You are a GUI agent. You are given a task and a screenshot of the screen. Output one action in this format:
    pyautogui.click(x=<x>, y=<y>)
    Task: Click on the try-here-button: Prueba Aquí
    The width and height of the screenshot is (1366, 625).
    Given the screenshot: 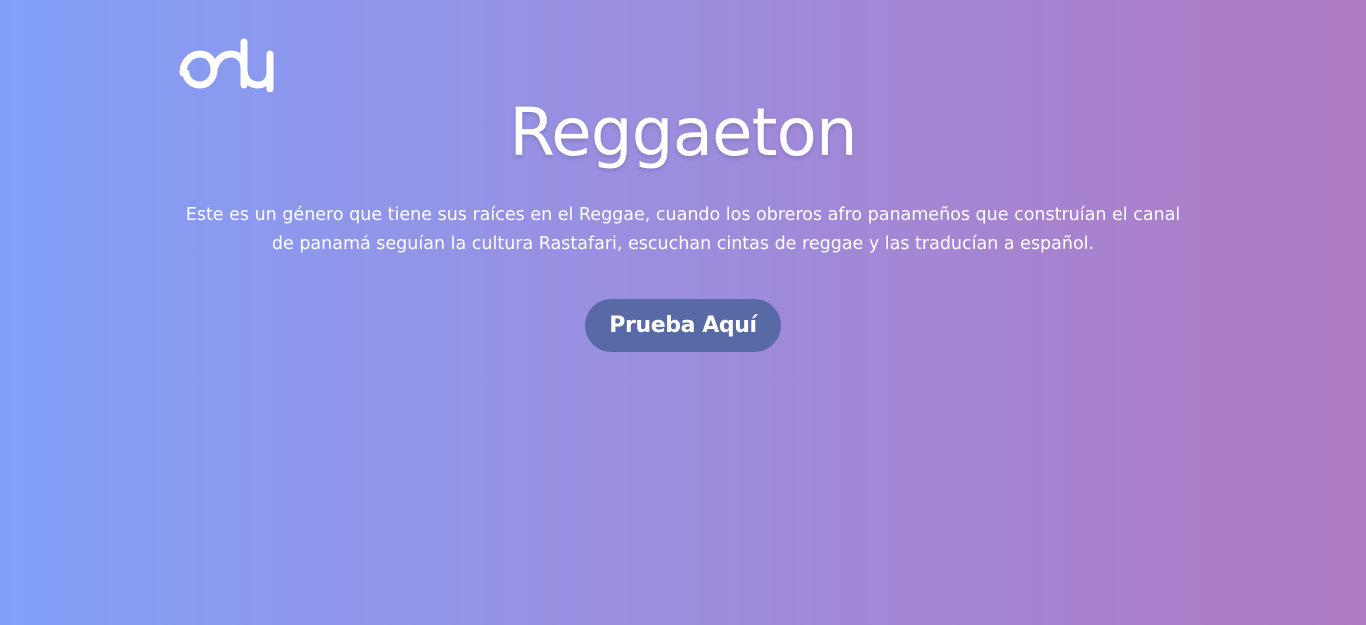 What is the action you would take?
    pyautogui.click(x=683, y=325)
    